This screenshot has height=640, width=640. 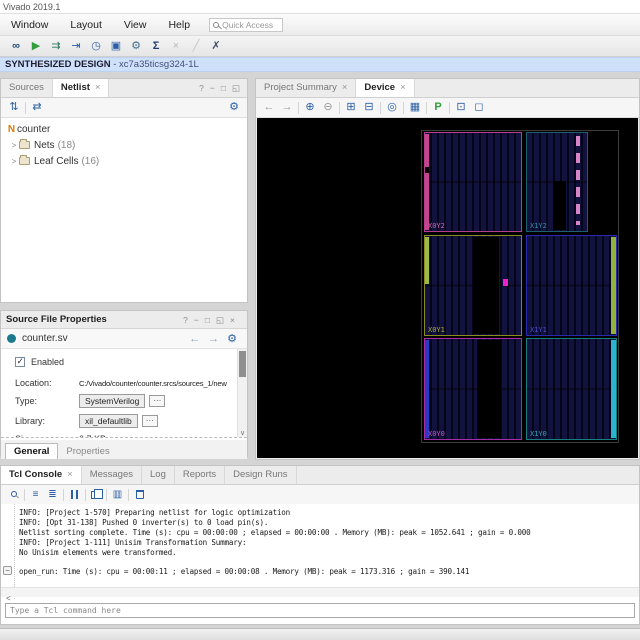 What do you see at coordinates (351, 107) in the screenshot?
I see `zoom-fit-icon: ⊞` at bounding box center [351, 107].